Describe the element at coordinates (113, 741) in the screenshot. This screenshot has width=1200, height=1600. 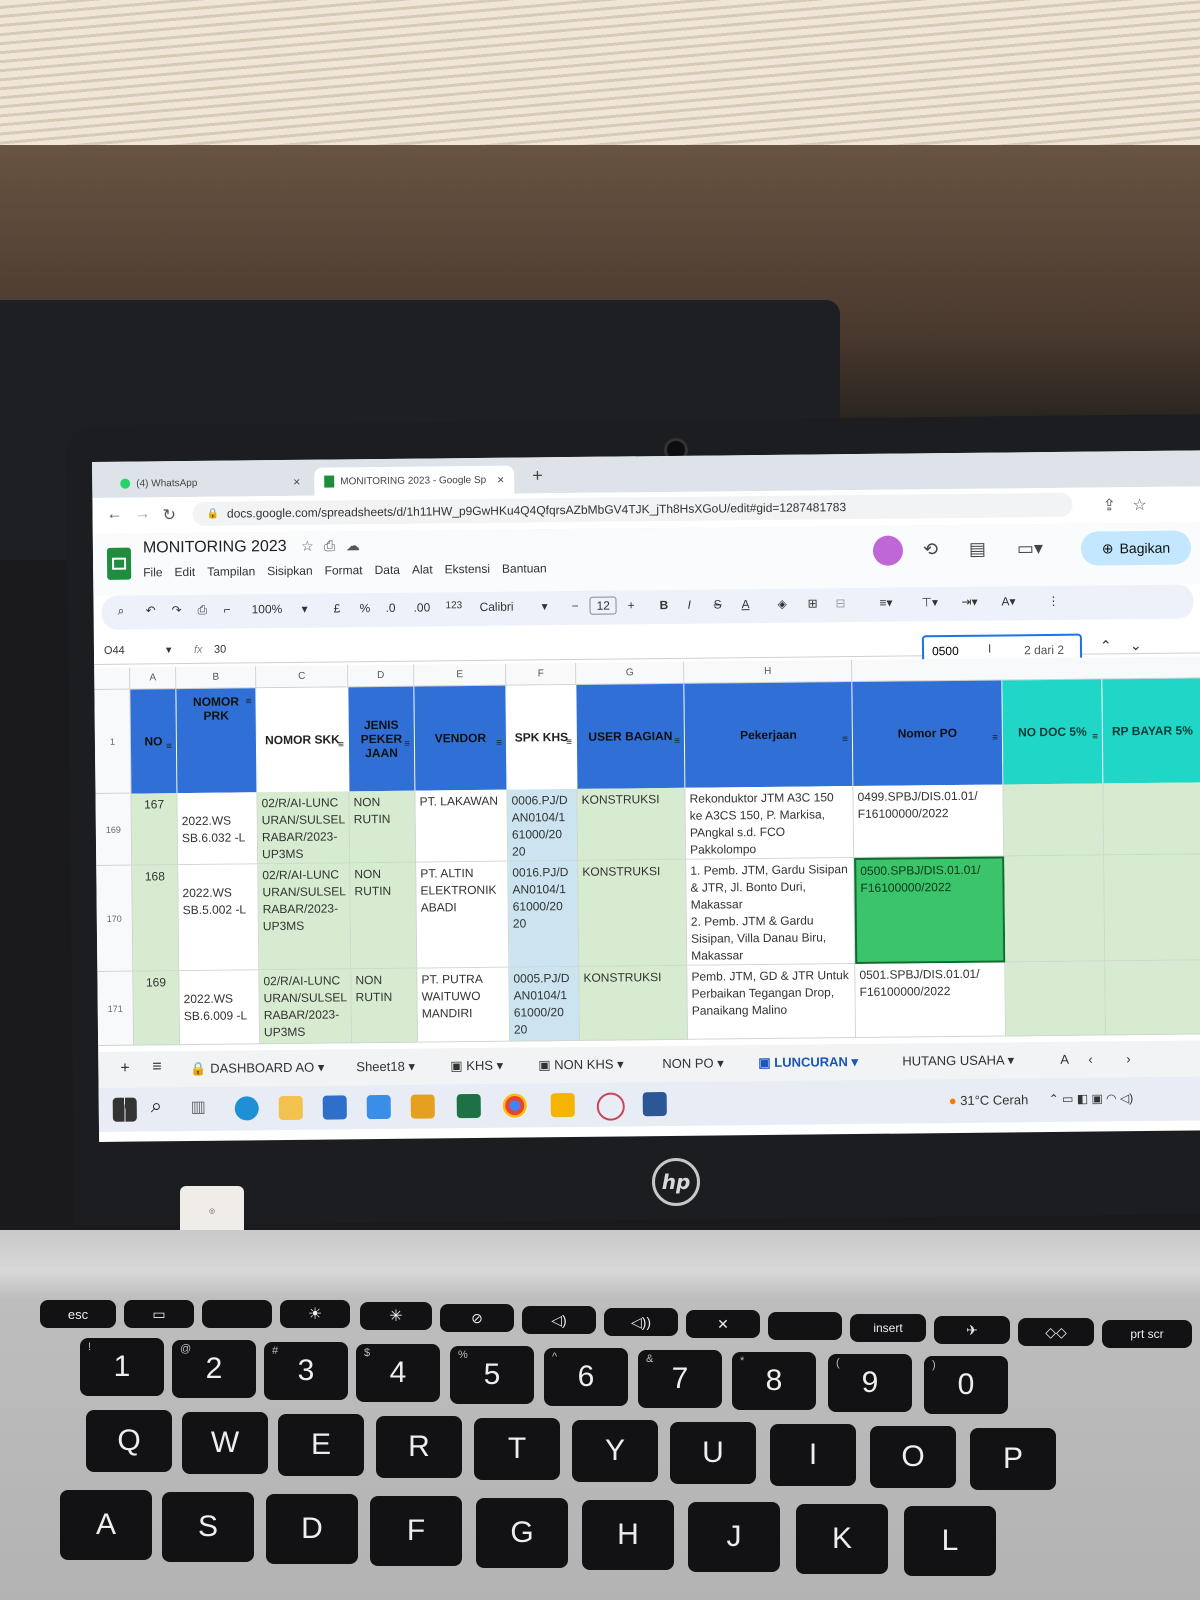
I see `row-header: 1` at that location.